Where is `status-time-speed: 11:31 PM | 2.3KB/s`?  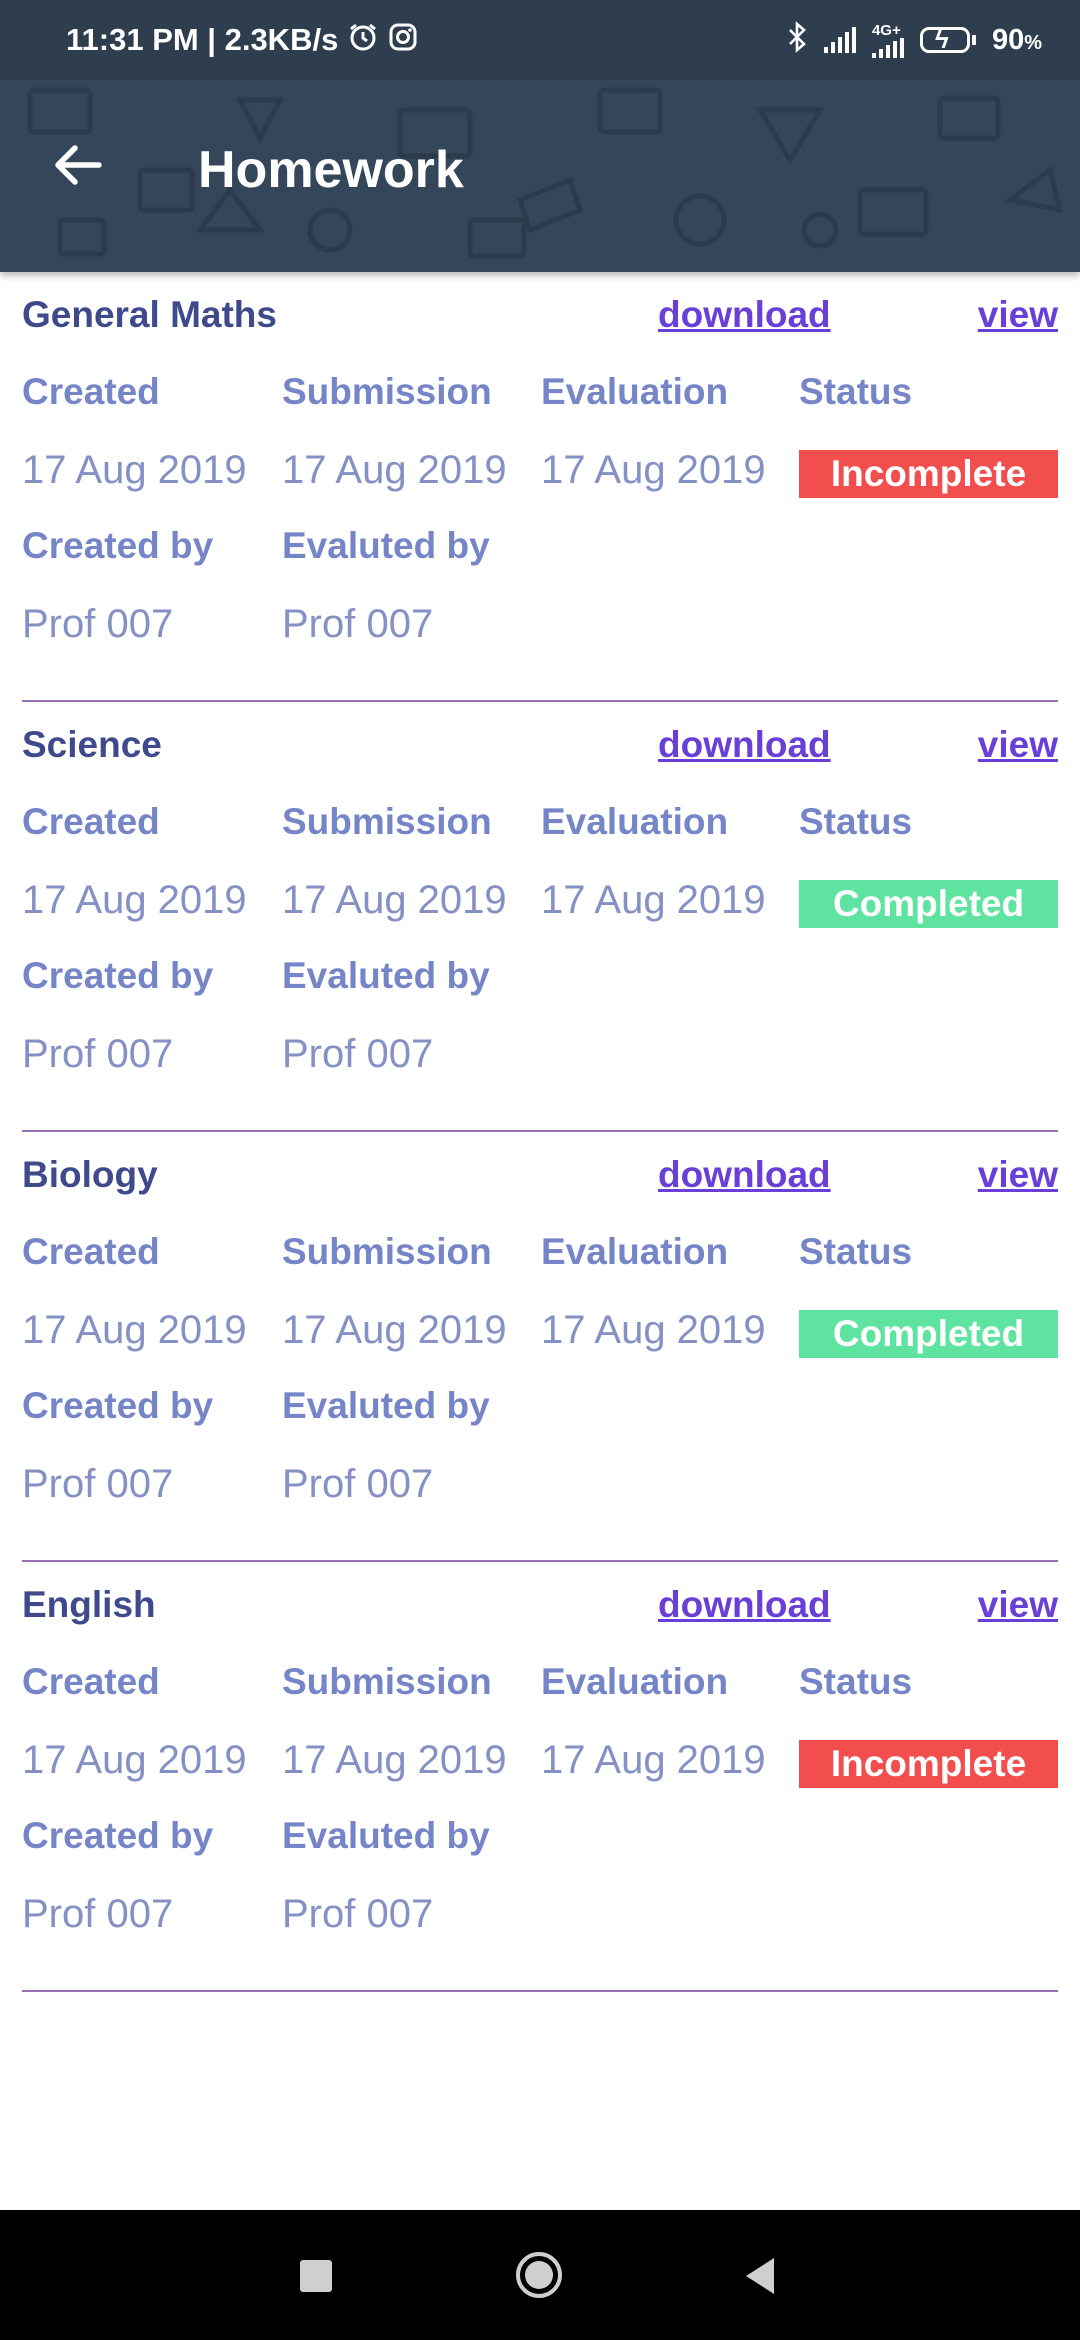
status-time-speed: 11:31 PM | 2.3KB/s is located at coordinates (202, 39).